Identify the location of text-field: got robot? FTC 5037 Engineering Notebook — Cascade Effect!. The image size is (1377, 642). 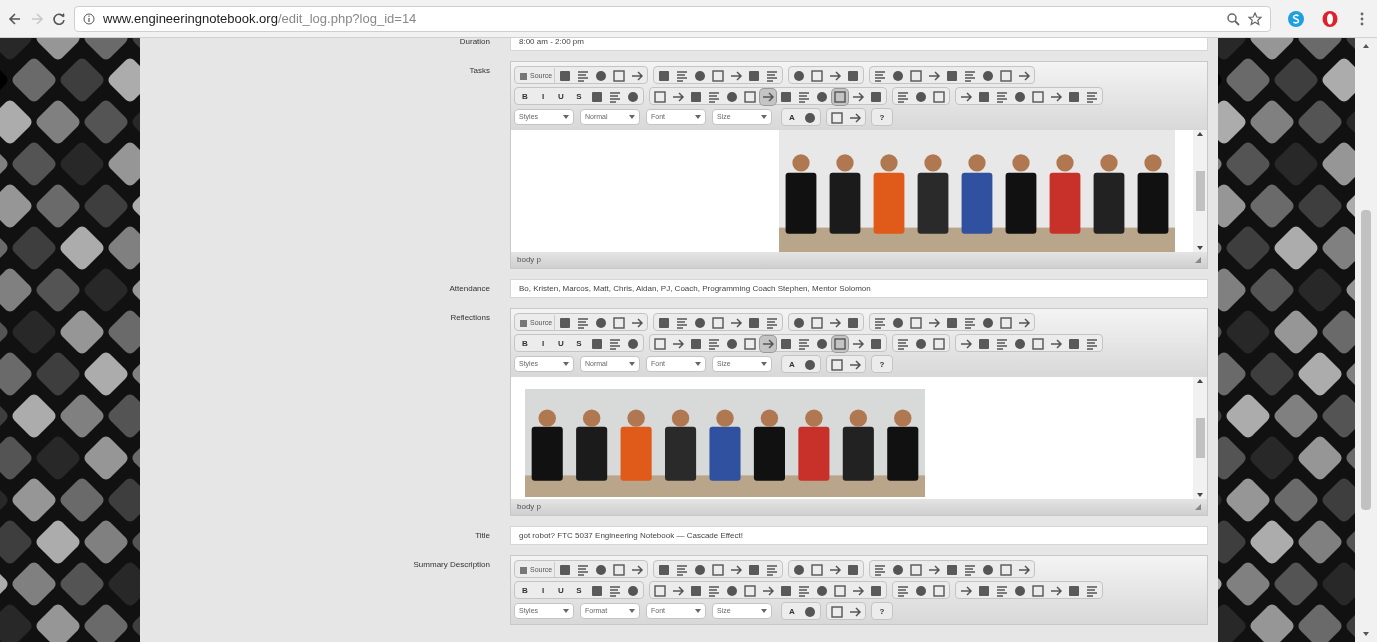
(859, 535).